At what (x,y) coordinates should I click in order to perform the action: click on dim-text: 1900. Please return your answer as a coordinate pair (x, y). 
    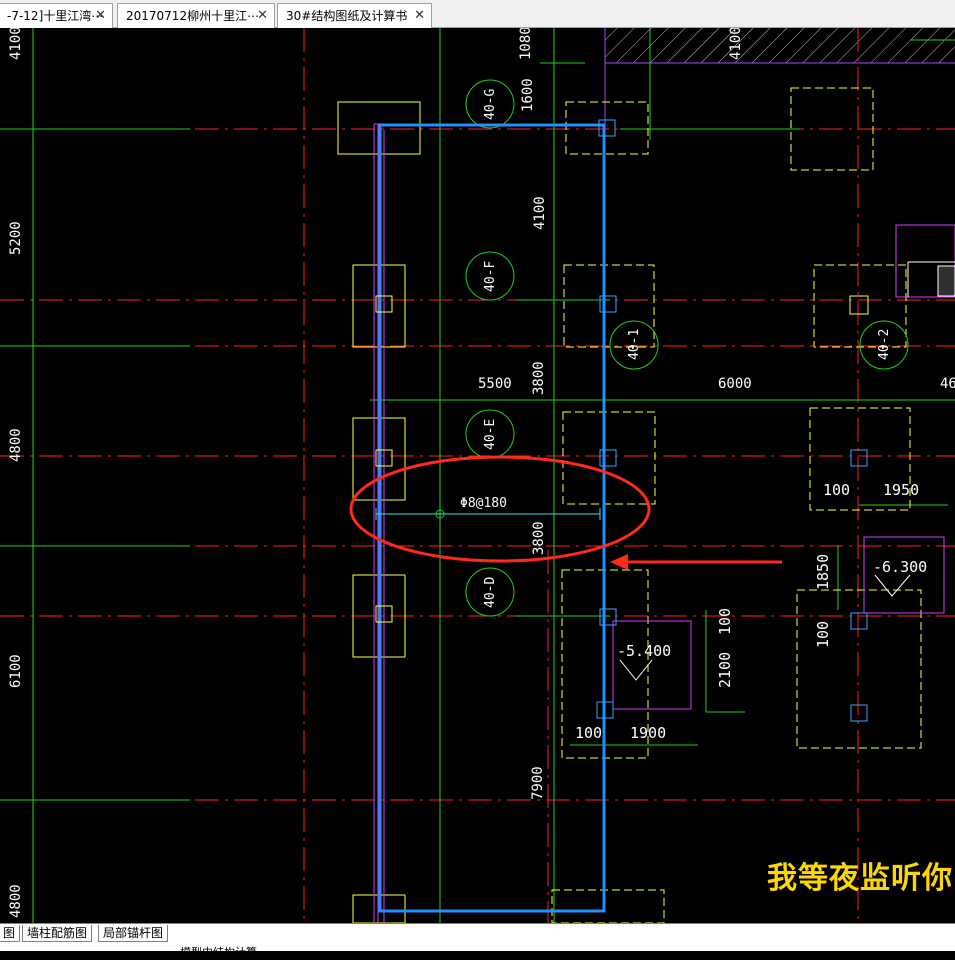
    Looking at the image, I should click on (648, 733).